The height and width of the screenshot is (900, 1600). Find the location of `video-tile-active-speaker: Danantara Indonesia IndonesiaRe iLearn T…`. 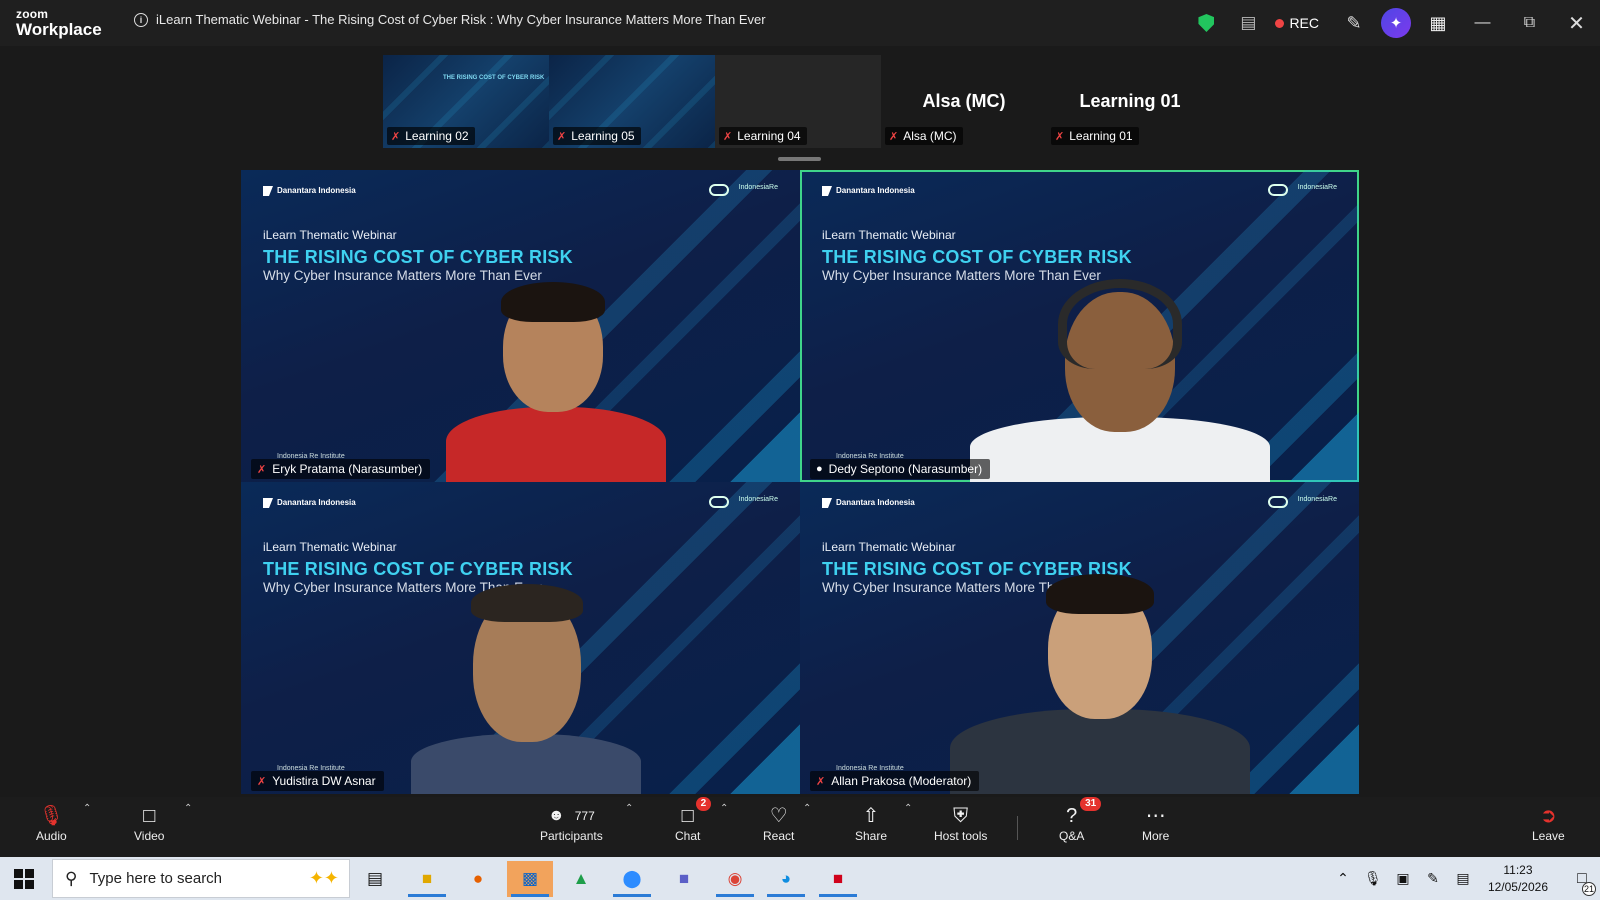

video-tile-active-speaker: Danantara Indonesia IndonesiaRe iLearn T… is located at coordinates (1079, 326).